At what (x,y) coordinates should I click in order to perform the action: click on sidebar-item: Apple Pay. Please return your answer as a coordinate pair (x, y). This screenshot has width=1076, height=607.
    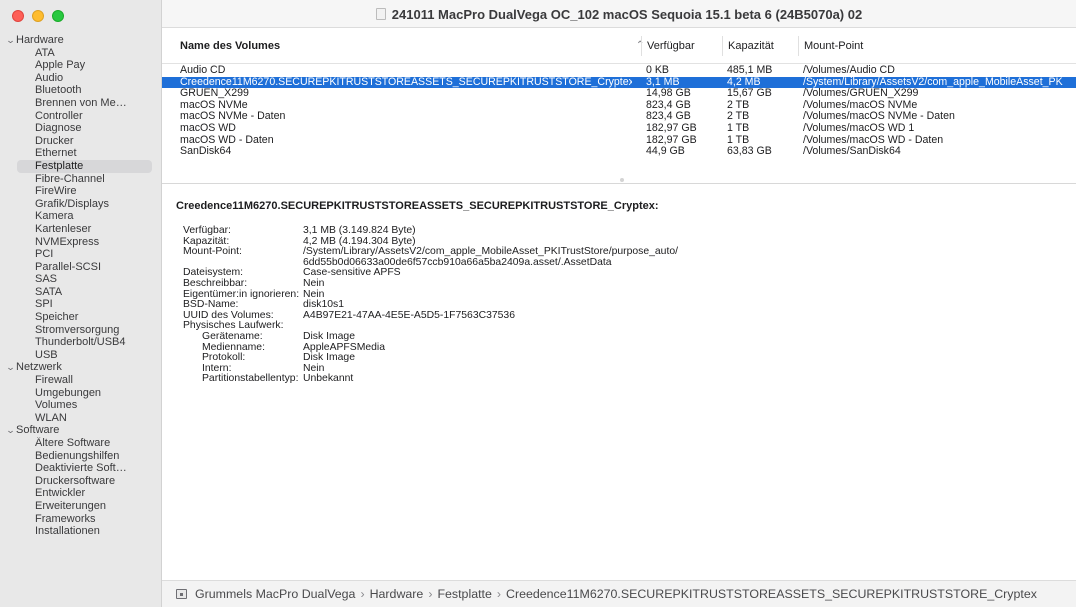
    Looking at the image, I should click on (80, 65).